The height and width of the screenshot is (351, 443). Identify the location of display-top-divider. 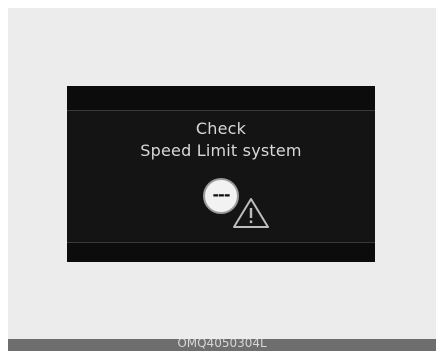
(221, 110).